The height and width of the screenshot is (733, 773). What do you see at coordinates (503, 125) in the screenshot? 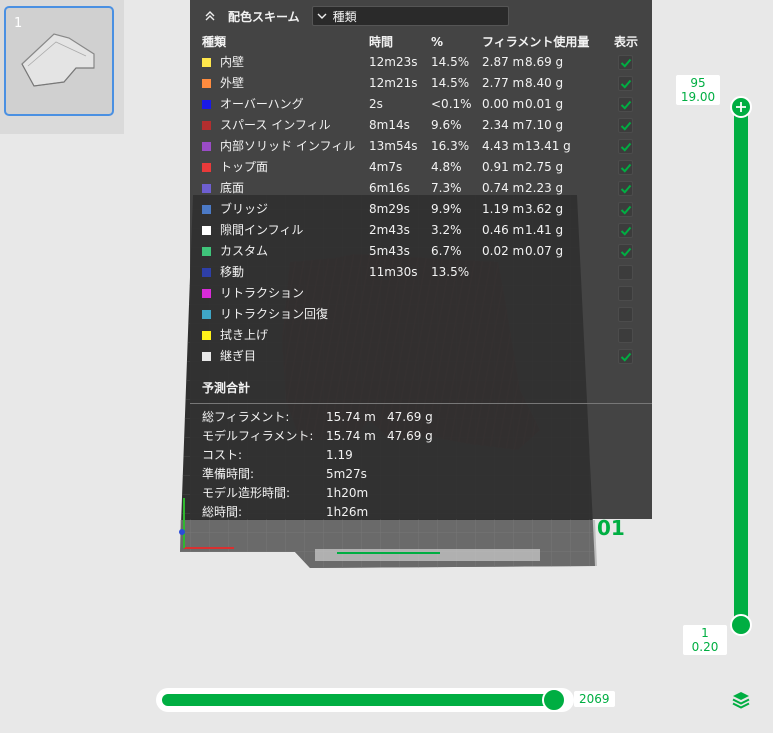
I see `feature-length: 2.34 m` at bounding box center [503, 125].